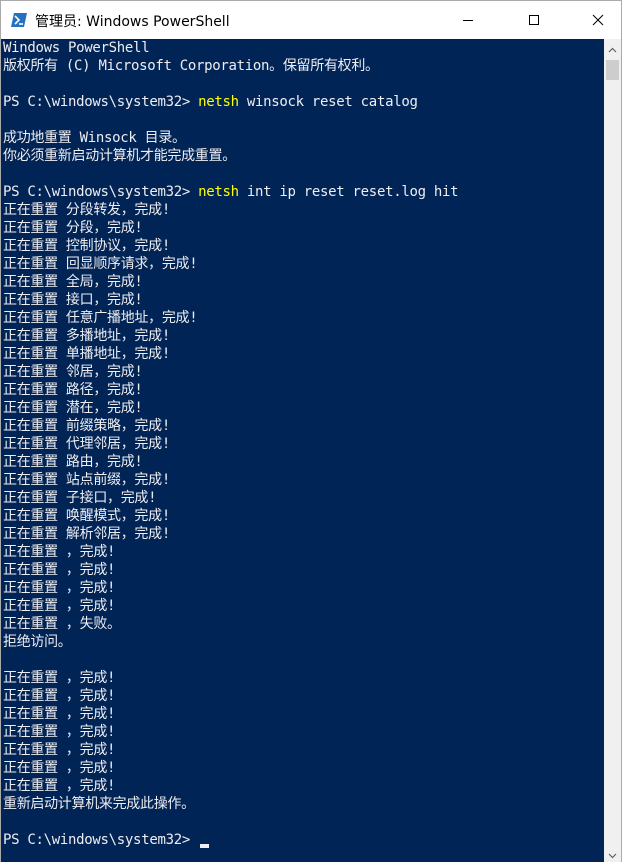 The width and height of the screenshot is (622, 862). Describe the element at coordinates (86, 246) in the screenshot. I see `output-line: 正在重置 控制协议，完成!` at that location.